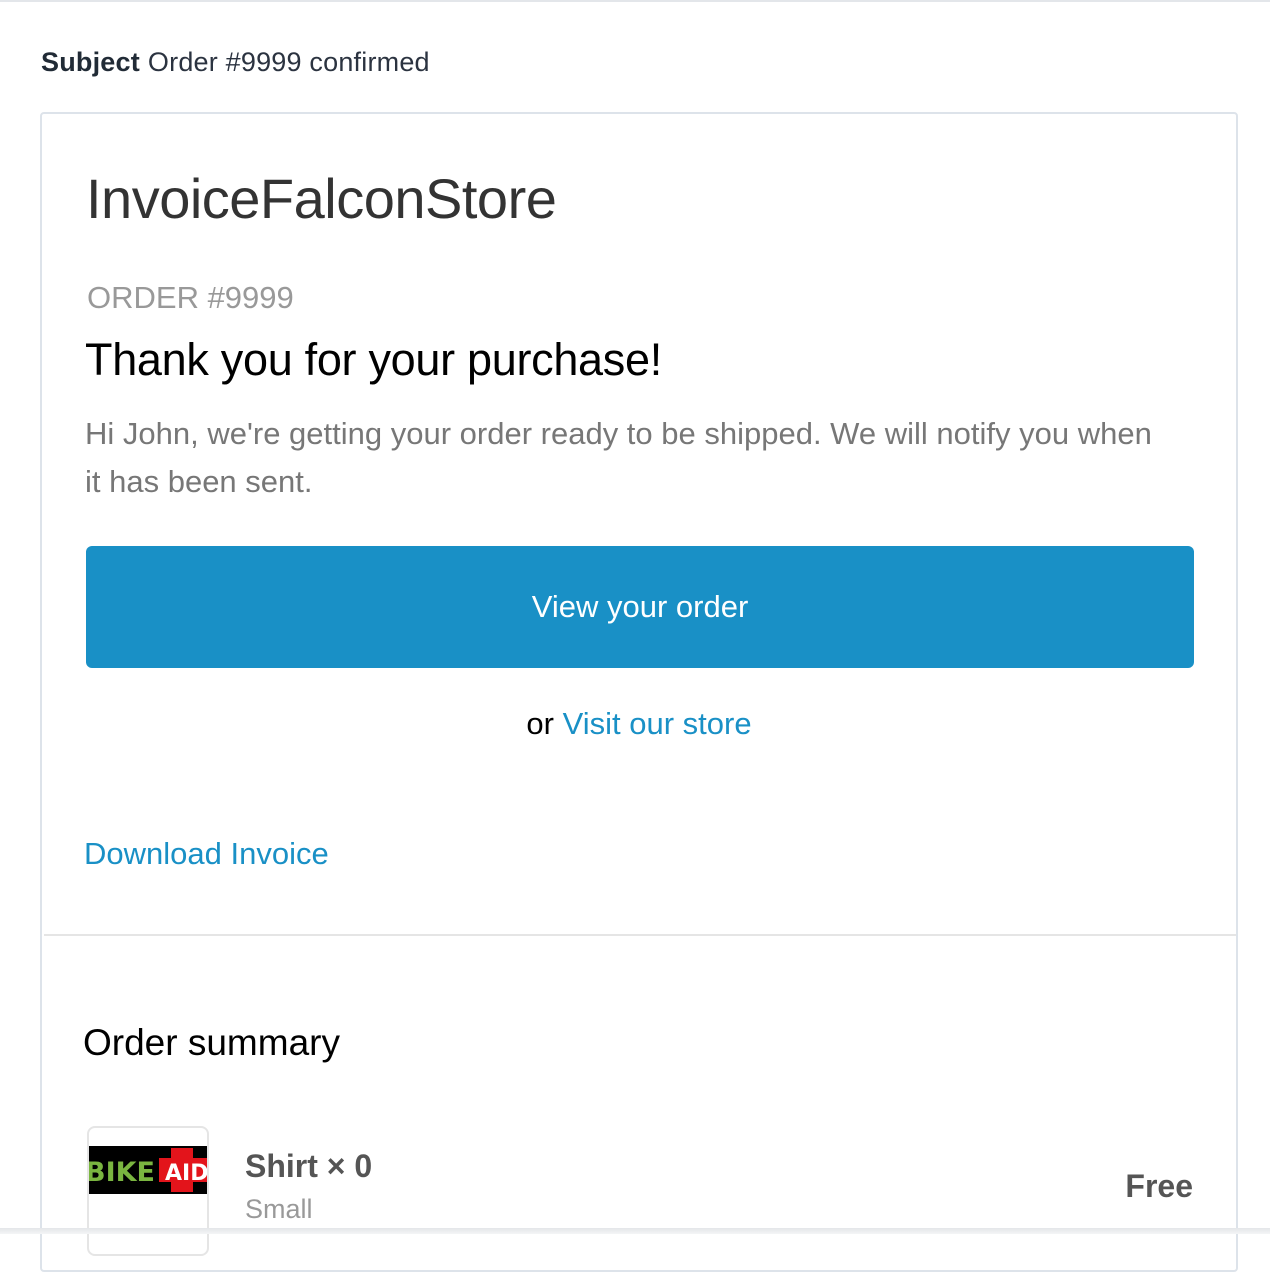 The width and height of the screenshot is (1270, 1272). What do you see at coordinates (279, 1209) in the screenshot?
I see `product-variant: Small` at bounding box center [279, 1209].